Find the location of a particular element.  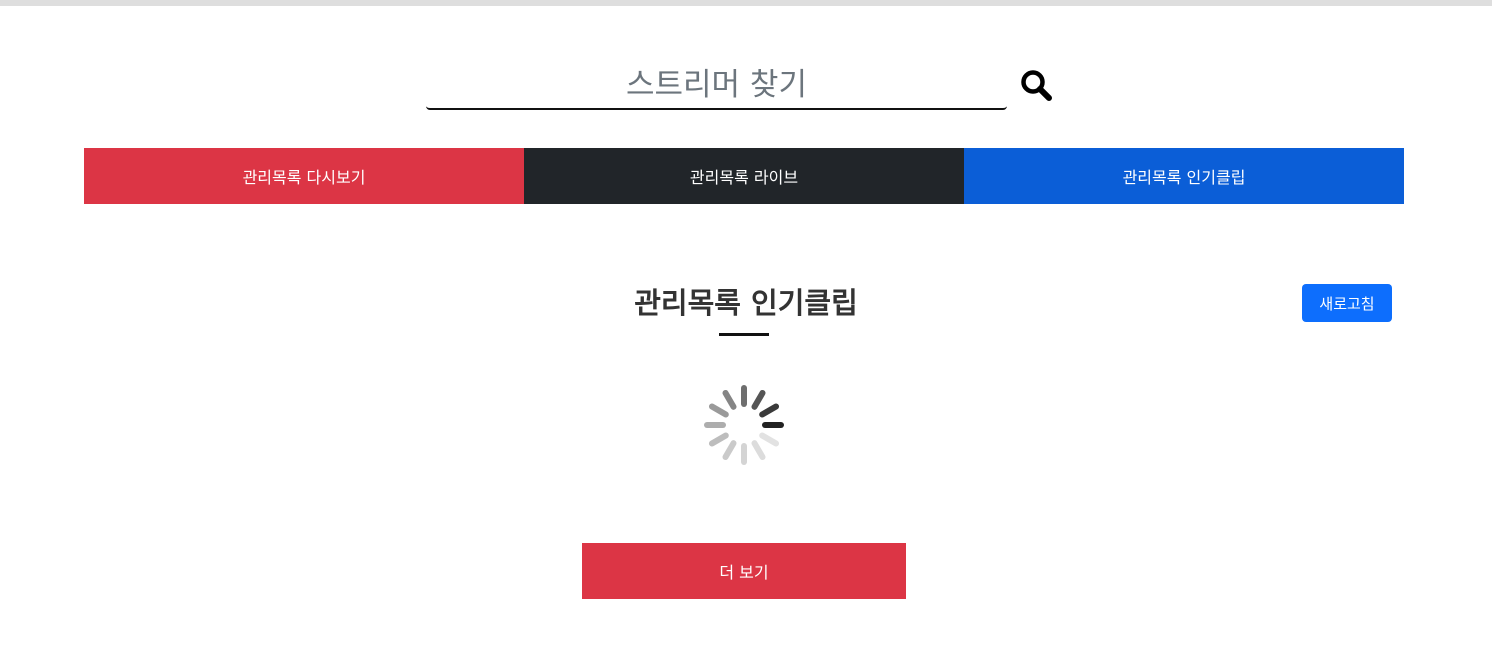

tab-label: 관리목록 인기클립 is located at coordinates (1184, 177).